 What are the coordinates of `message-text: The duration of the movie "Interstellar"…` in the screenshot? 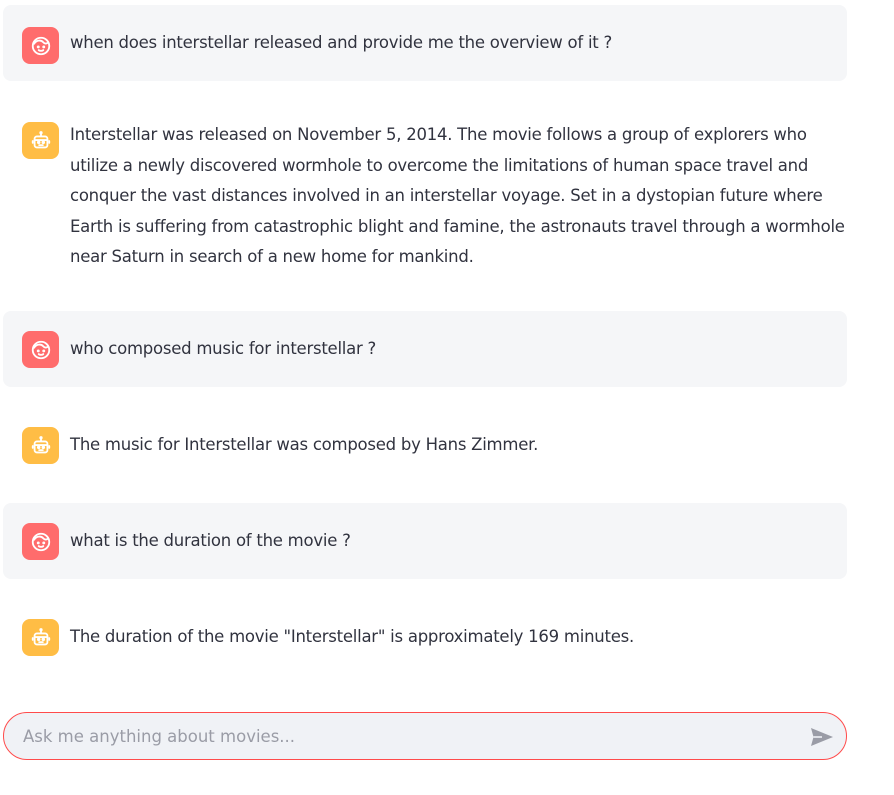 It's located at (352, 636).